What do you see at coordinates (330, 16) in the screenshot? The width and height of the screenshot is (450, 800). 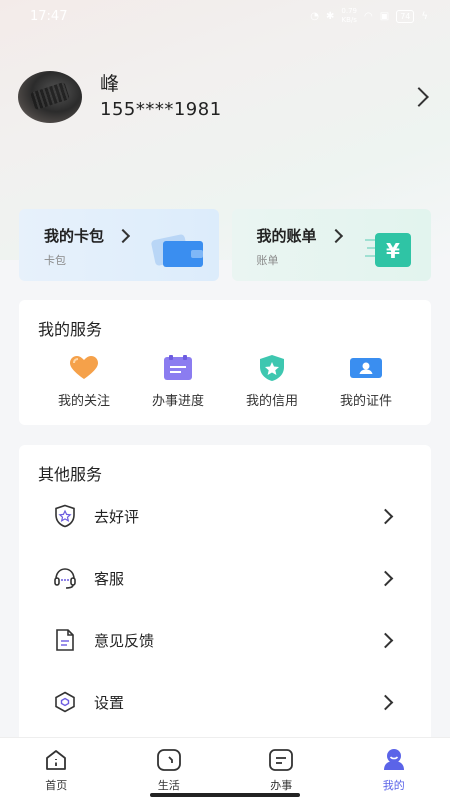 I see `bluetooth-icon: ✱` at bounding box center [330, 16].